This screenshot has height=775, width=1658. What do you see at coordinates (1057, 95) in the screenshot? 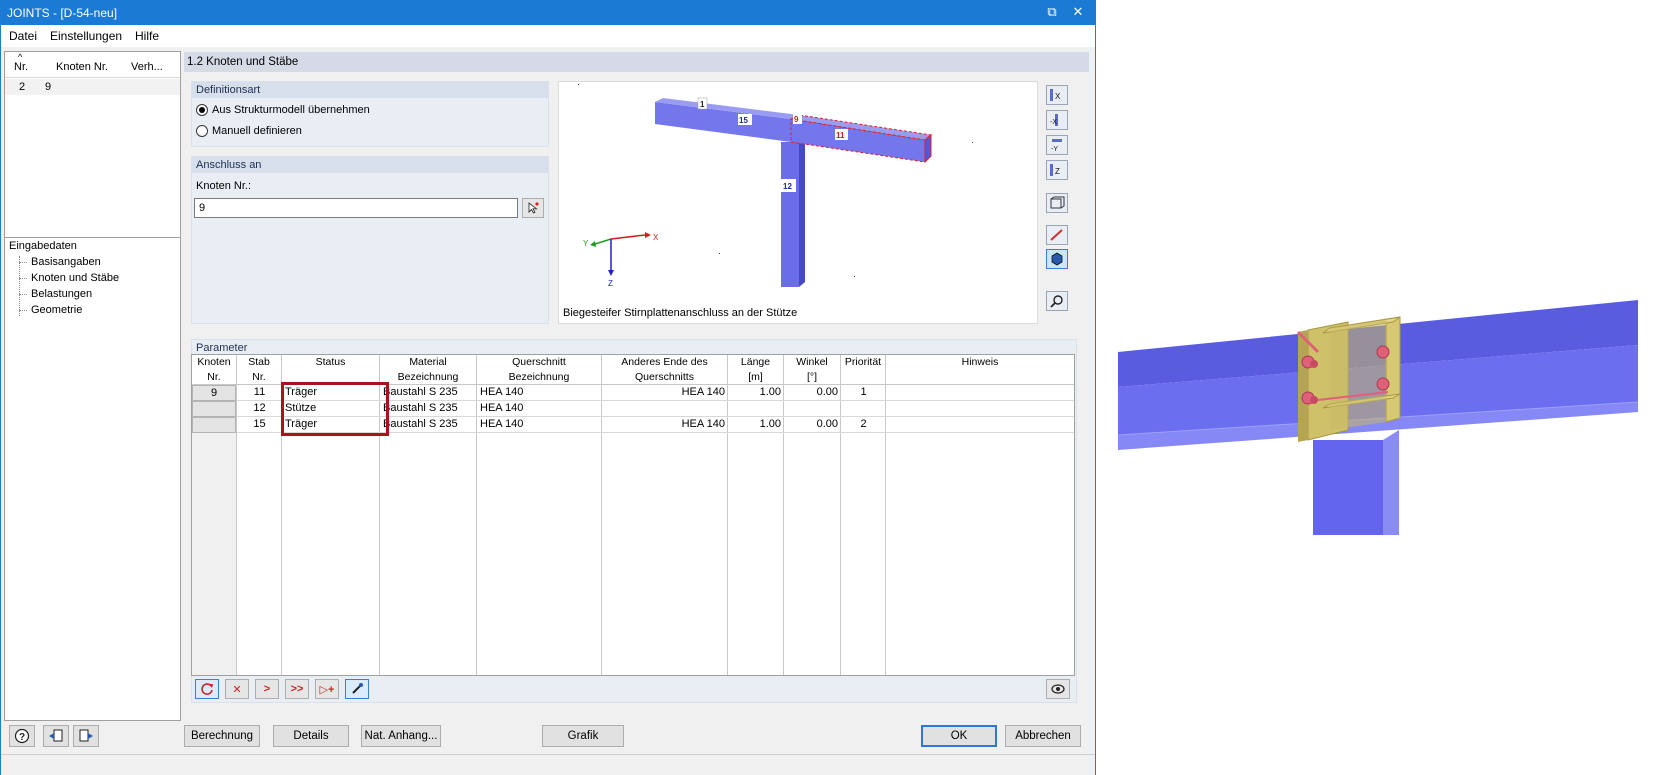
I see `view-x-icon: X` at bounding box center [1057, 95].